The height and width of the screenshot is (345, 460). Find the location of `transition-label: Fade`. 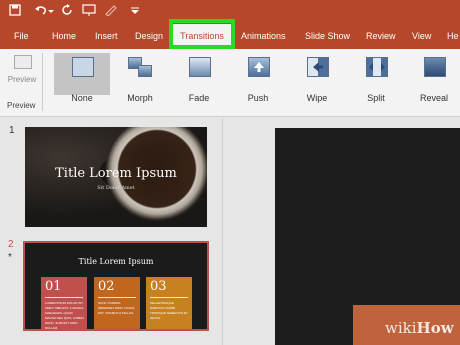

transition-label: Fade is located at coordinates (199, 98).